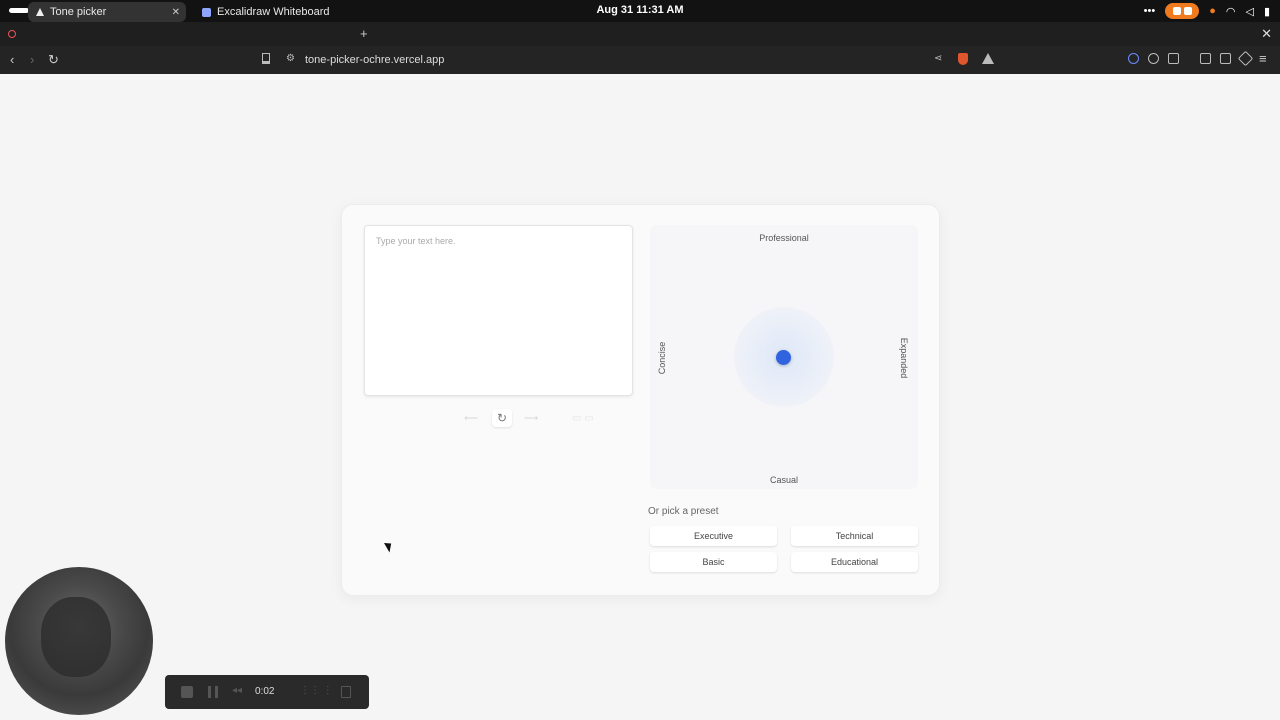 This screenshot has height=720, width=1280. I want to click on menu-icon: ≡, so click(1263, 58).